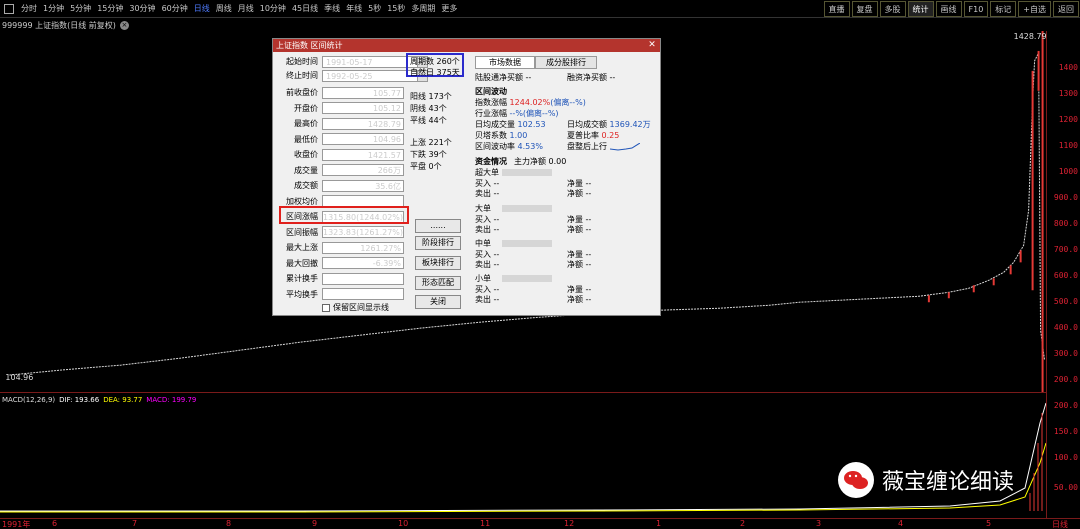 The height and width of the screenshot is (529, 1080). I want to click on price-tick: 900.0, so click(1065, 197).